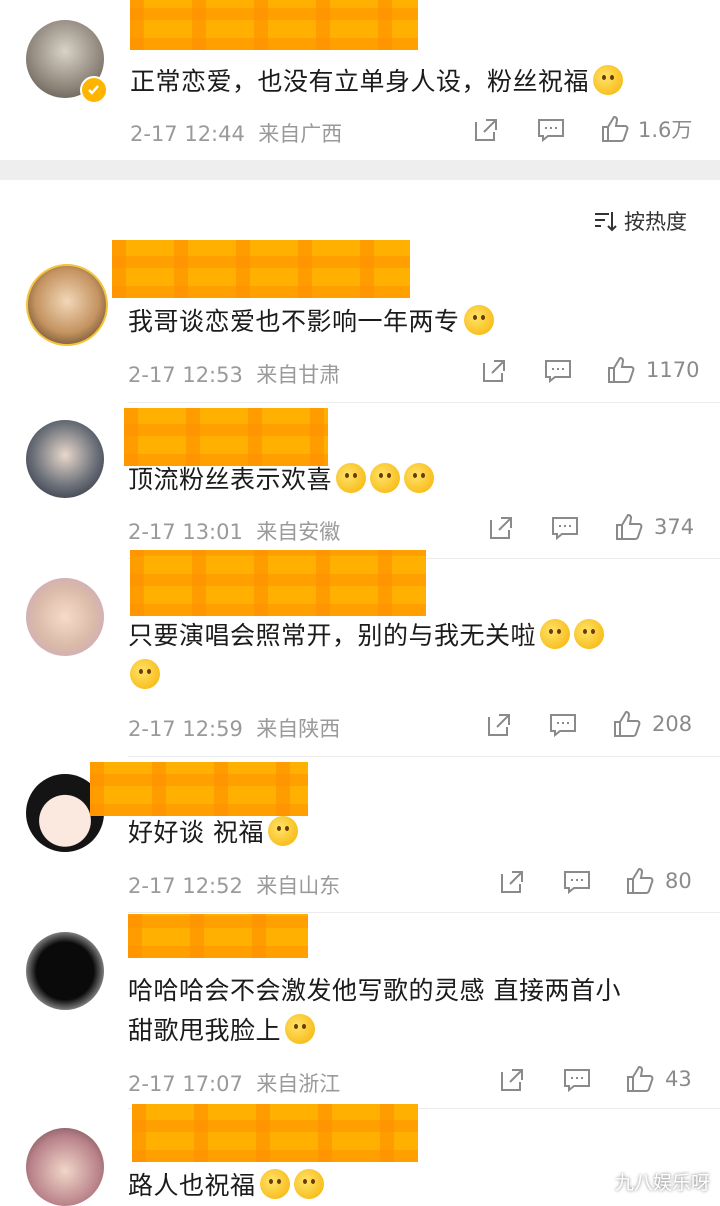 The image size is (720, 1206). What do you see at coordinates (665, 130) in the screenshot?
I see `like-count: 1.6万` at bounding box center [665, 130].